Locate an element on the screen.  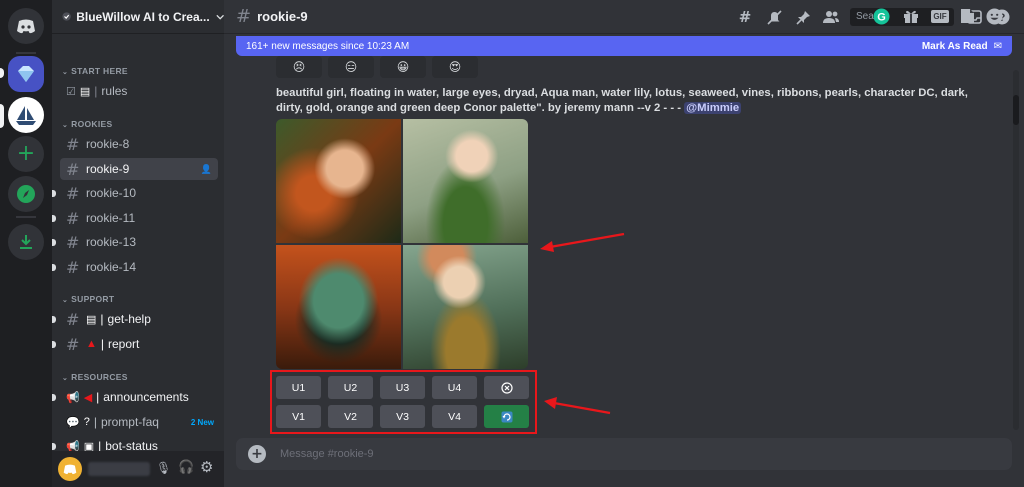
annotation-arrow-grid is located at coordinates (582, 242).